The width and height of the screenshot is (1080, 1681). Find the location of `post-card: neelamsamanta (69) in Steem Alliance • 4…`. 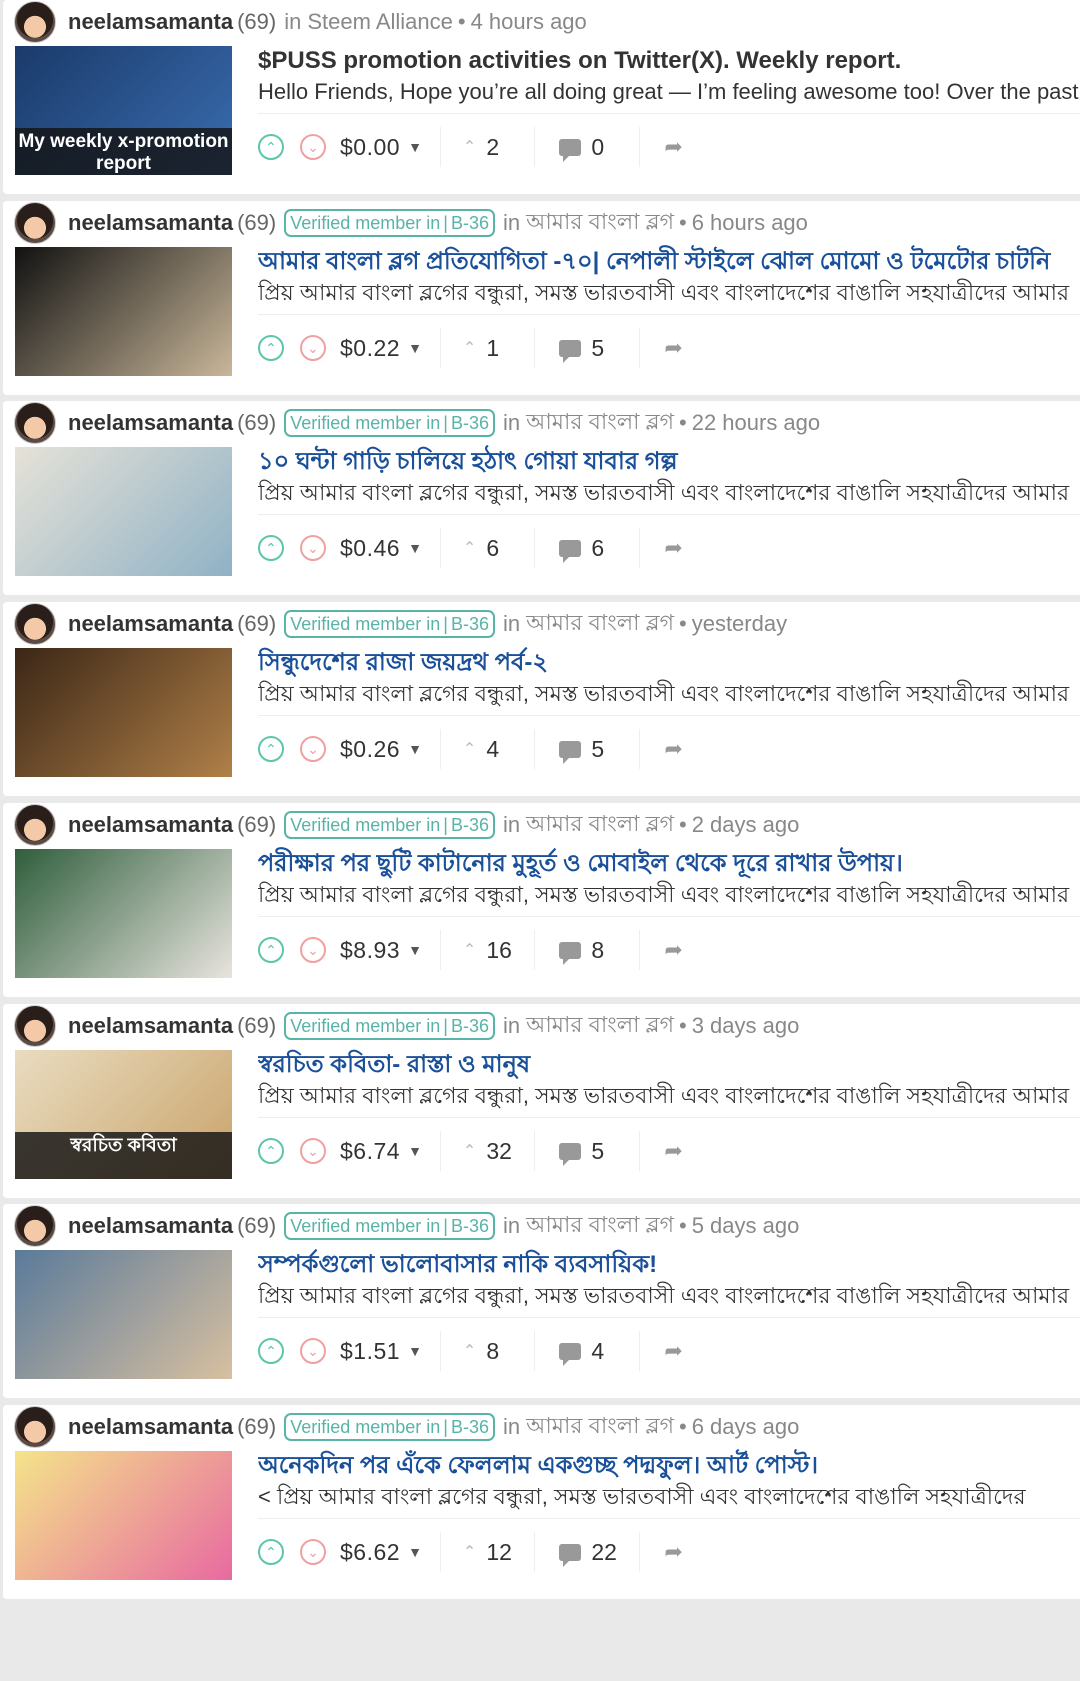

post-card: neelamsamanta (69) in Steem Alliance • 4… is located at coordinates (541, 97).